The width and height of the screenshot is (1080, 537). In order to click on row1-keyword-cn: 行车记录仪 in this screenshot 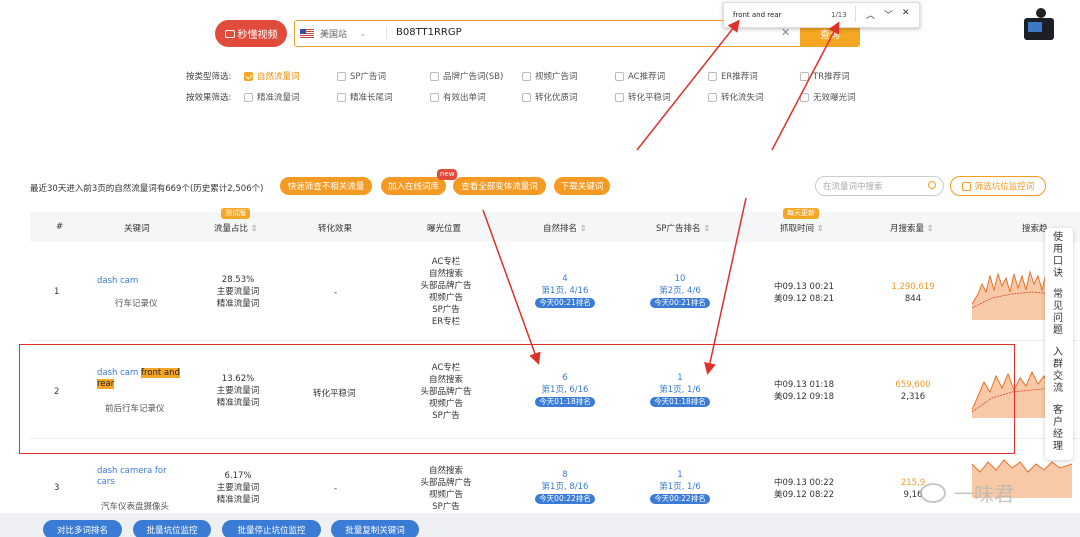, I will do `click(136, 304)`.